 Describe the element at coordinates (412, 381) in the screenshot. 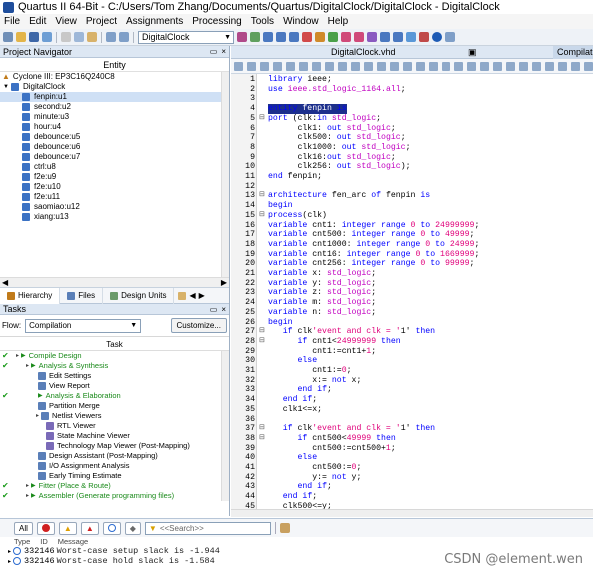

I see `code-line: 32 x:= not x;` at that location.